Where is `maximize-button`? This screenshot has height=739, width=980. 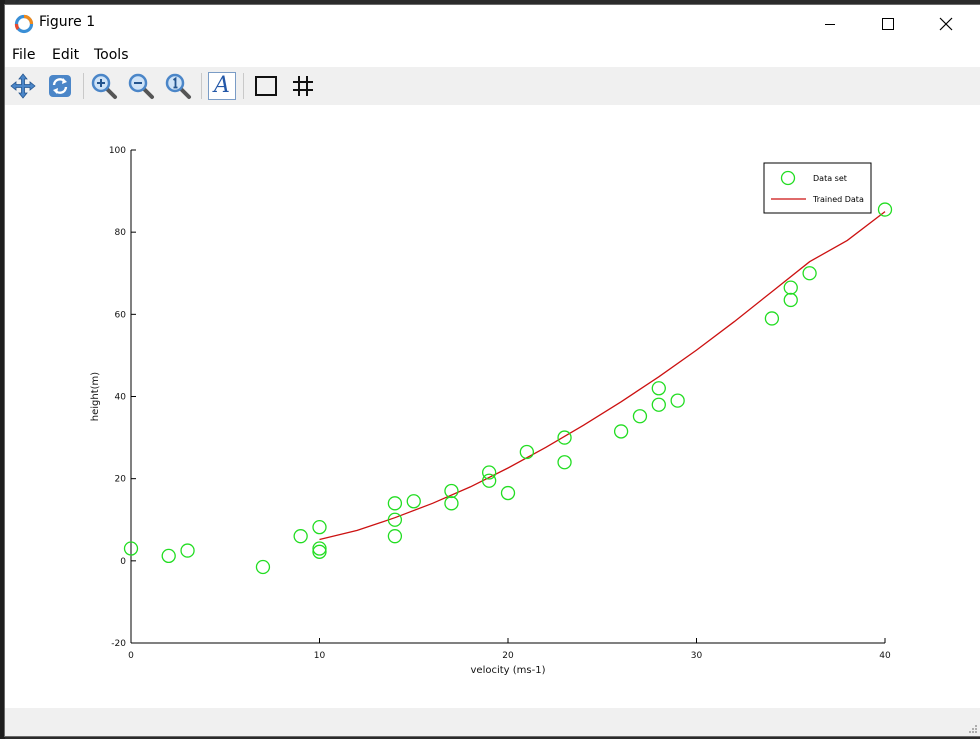 maximize-button is located at coordinates (888, 23).